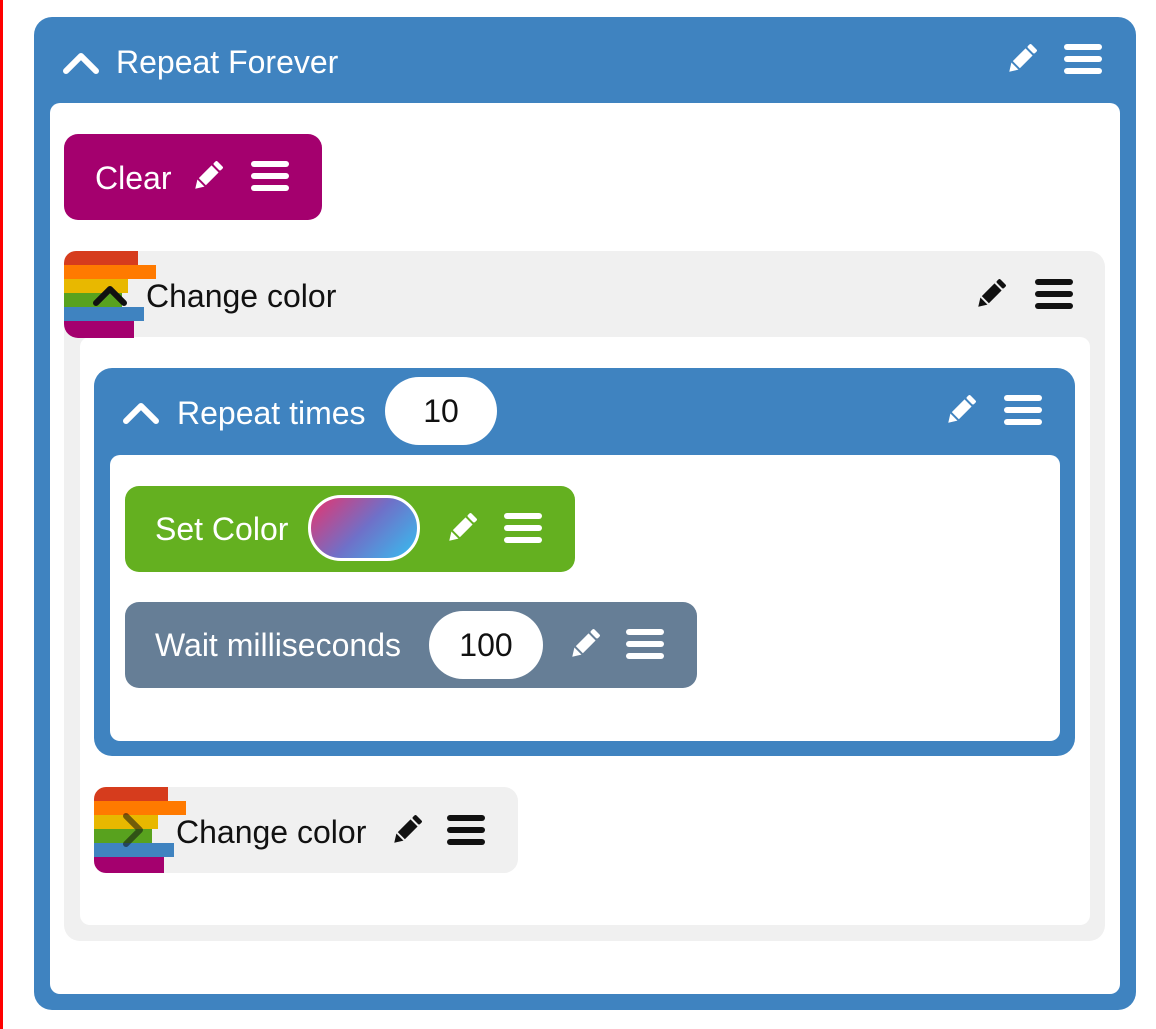 The image size is (1156, 1029). What do you see at coordinates (411, 645) in the screenshot?
I see `wait-milliseconds-block: Wait milliseconds 100` at bounding box center [411, 645].